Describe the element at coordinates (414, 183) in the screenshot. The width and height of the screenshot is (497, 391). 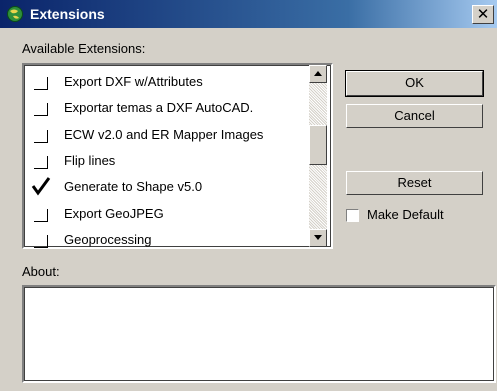
I see `reset-button: Reset` at that location.